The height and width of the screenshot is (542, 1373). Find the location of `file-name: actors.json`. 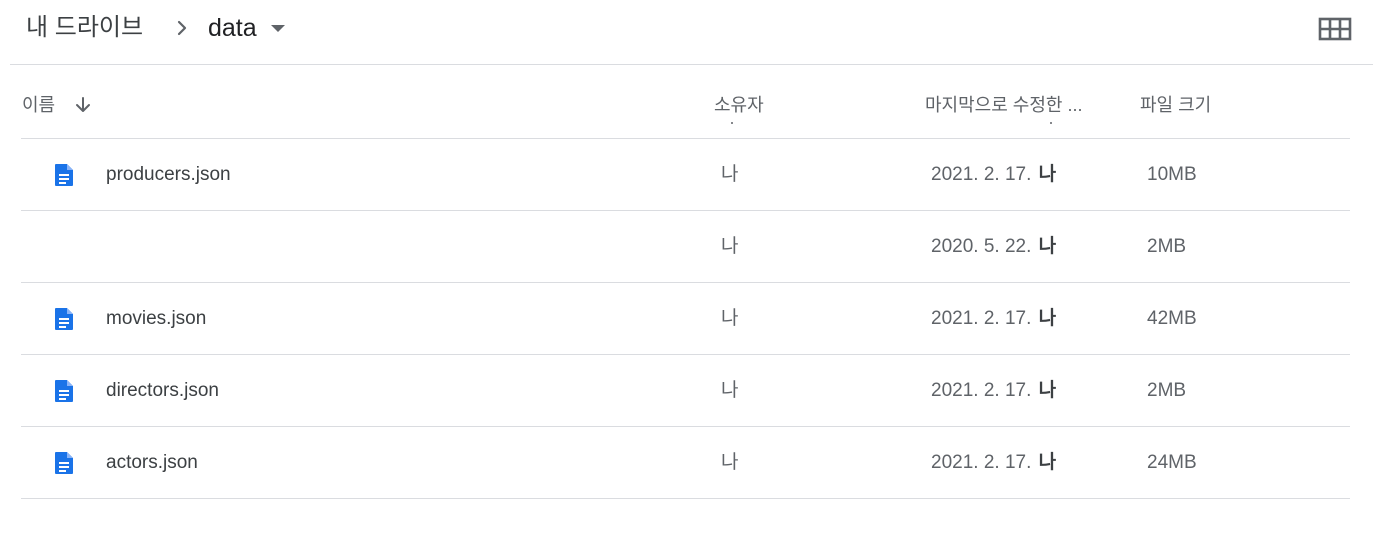

file-name: actors.json is located at coordinates (152, 462).